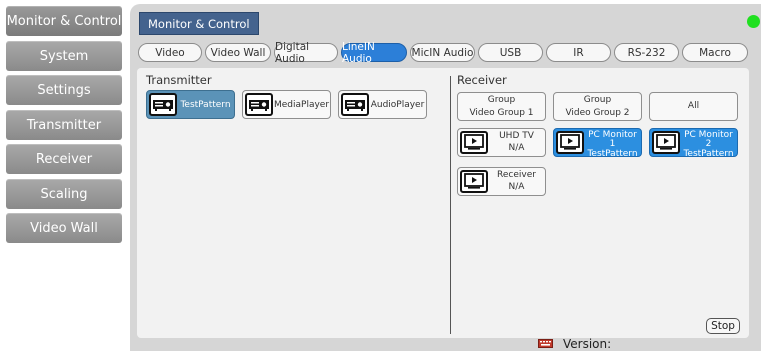 The height and width of the screenshot is (351, 761). I want to click on receiver-group-all: All, so click(693, 106).